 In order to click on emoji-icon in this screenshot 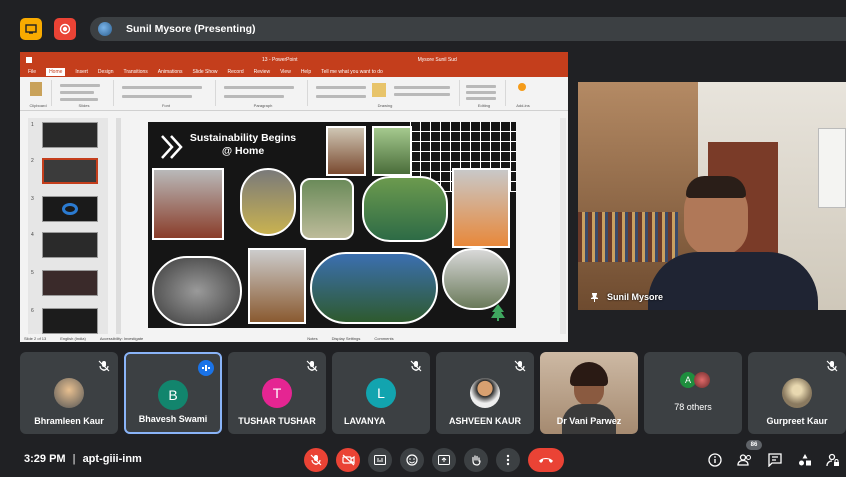, I will do `click(412, 460)`.